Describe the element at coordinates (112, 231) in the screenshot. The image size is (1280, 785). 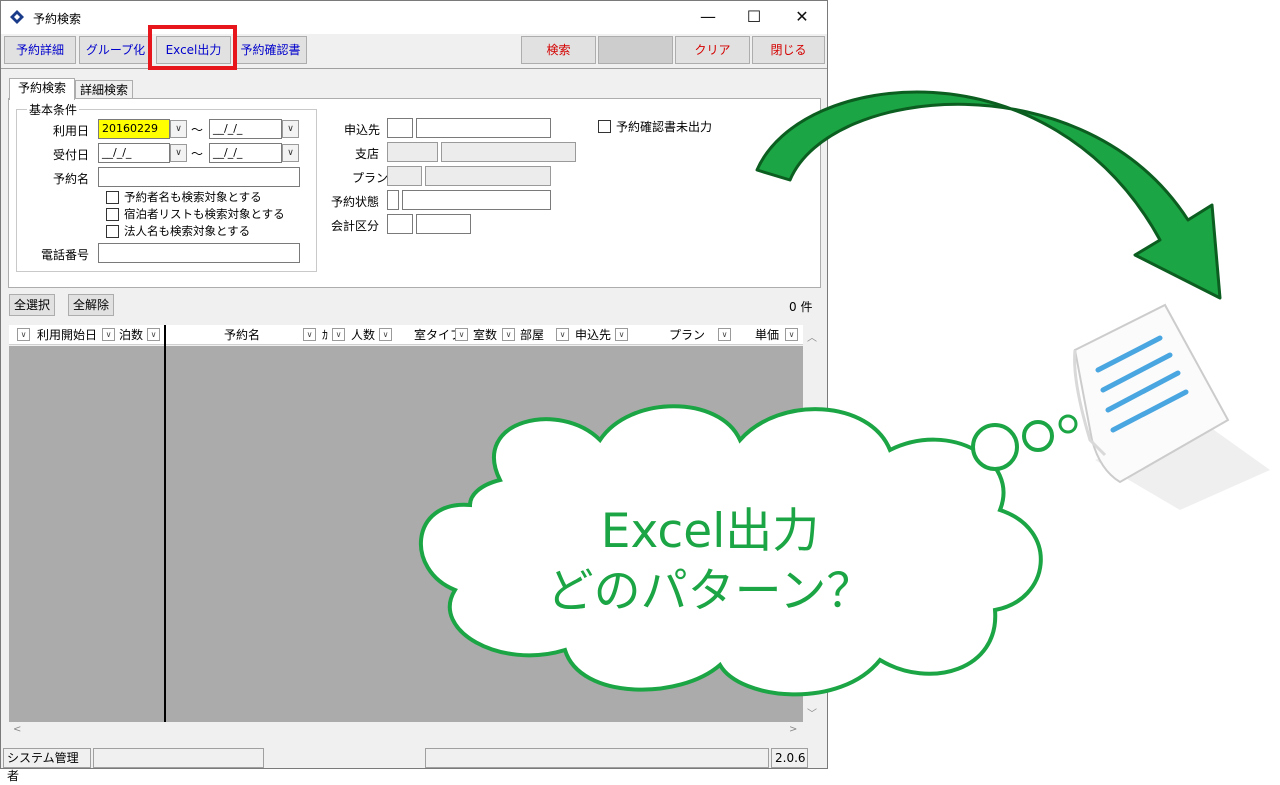
I see `corporate-name-checkbox` at that location.